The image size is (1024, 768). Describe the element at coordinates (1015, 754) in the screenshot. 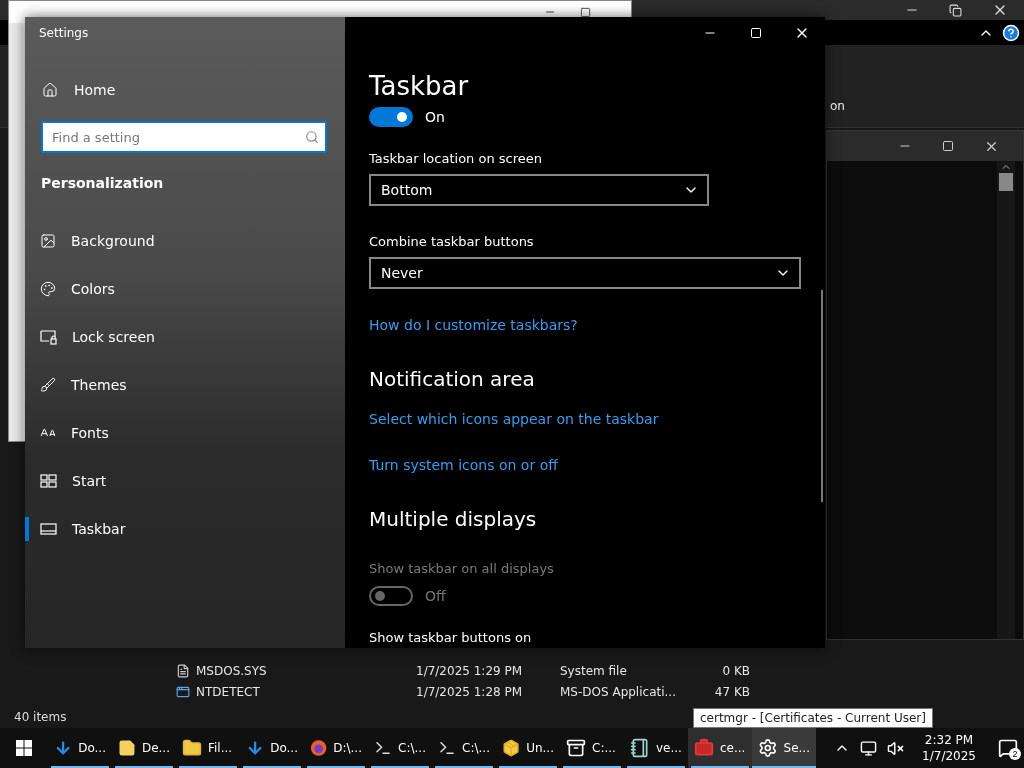

I see `notification-count: 2` at that location.